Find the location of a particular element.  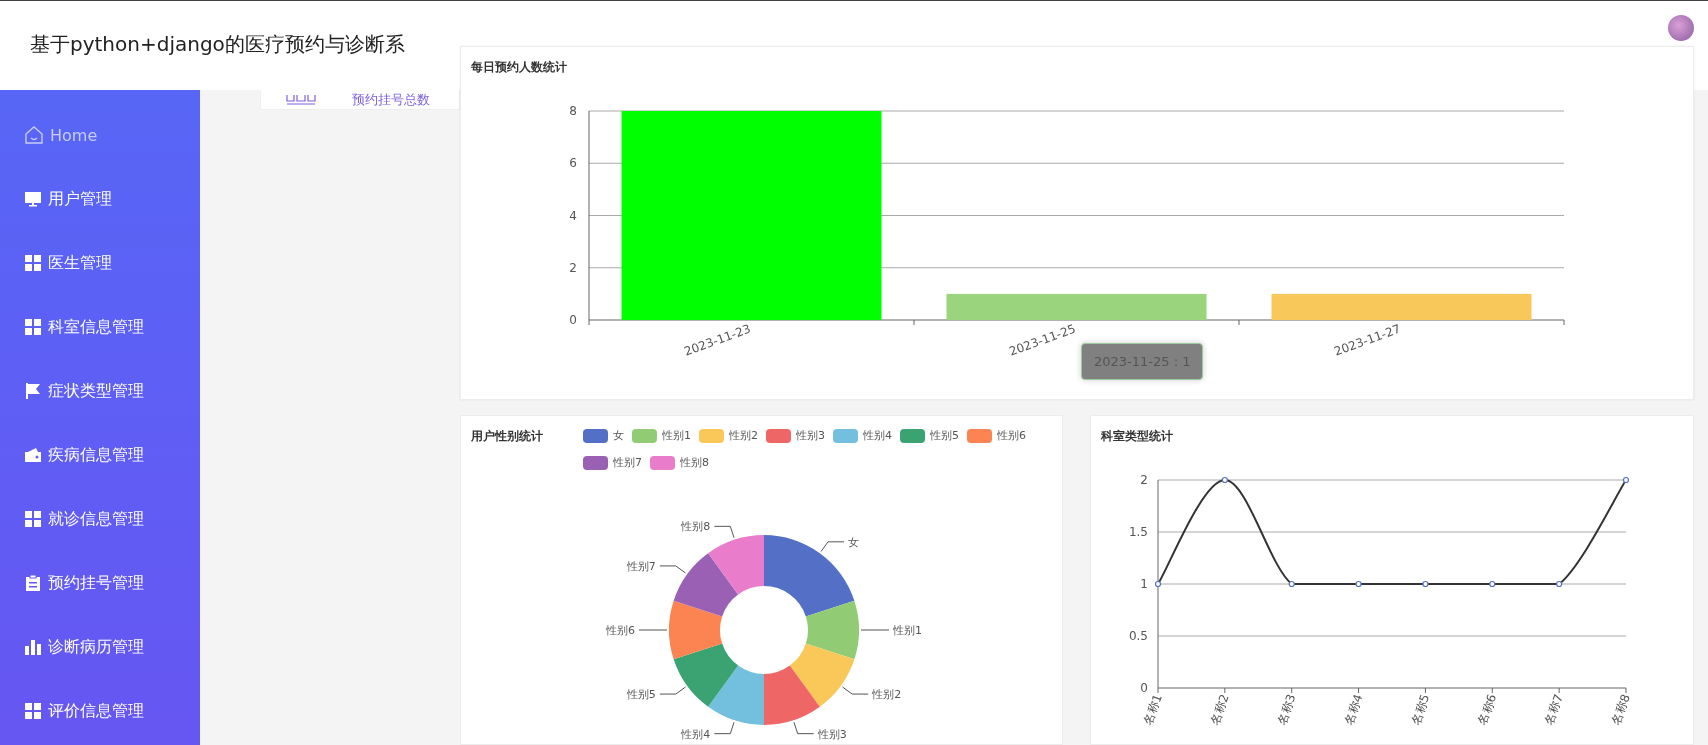

axis-tick-label: 名称4 is located at coordinates (1353, 709).